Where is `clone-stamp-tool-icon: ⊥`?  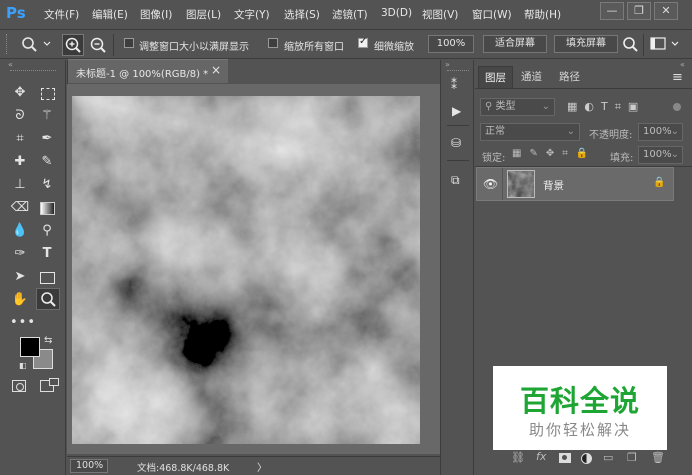
clone-stamp-tool-icon: ⊥ is located at coordinates (20, 185).